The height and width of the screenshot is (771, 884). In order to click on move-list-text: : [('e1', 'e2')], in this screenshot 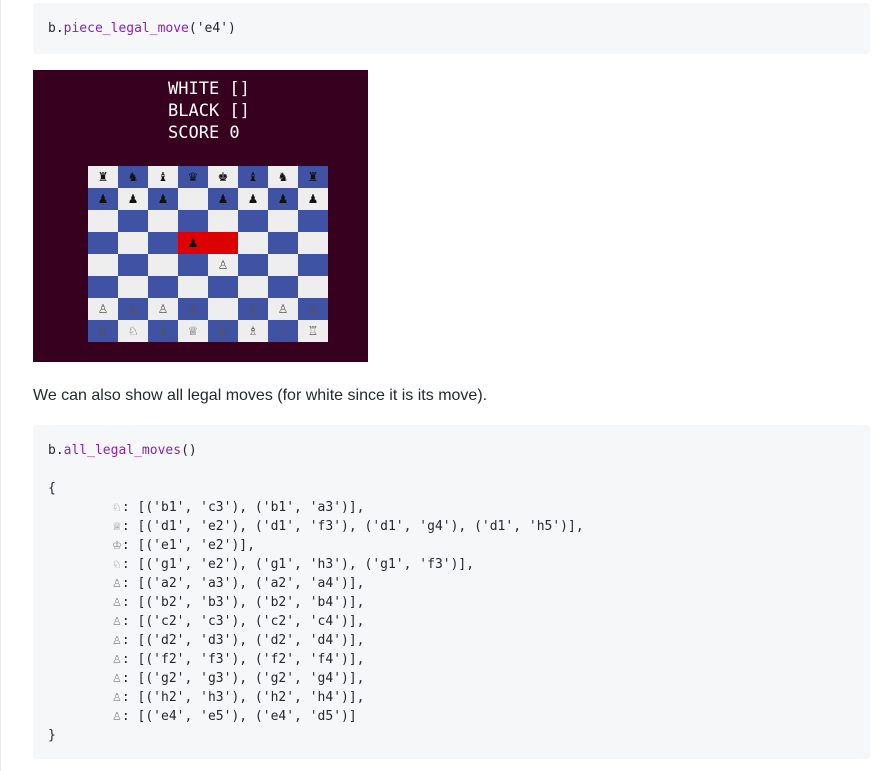, I will do `click(188, 545)`.